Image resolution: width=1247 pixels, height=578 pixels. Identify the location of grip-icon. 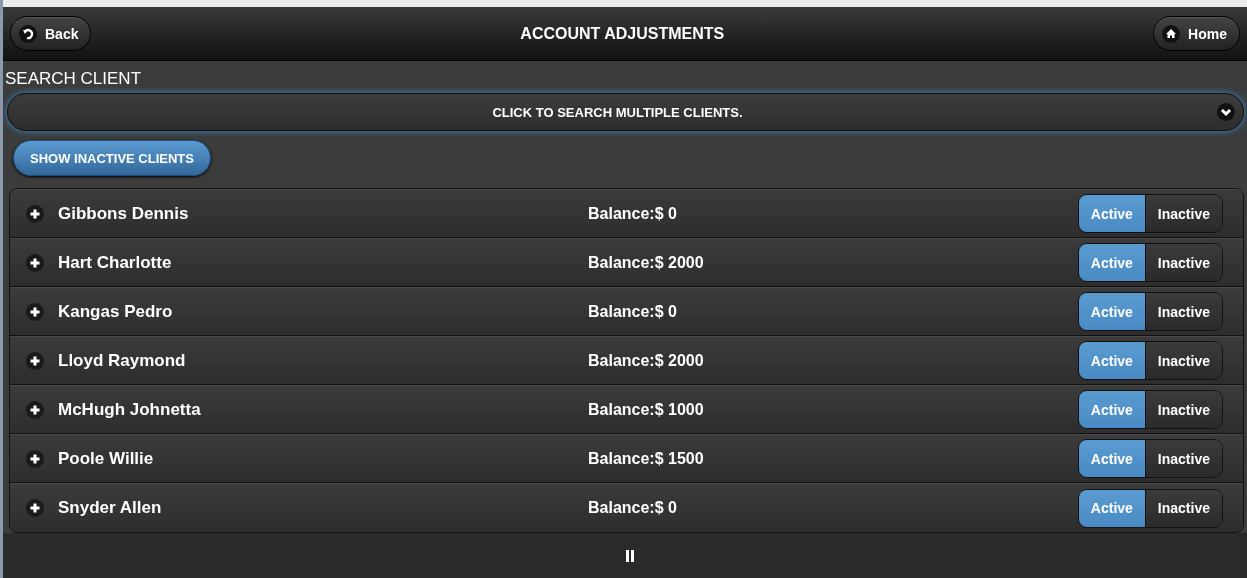
(630, 555).